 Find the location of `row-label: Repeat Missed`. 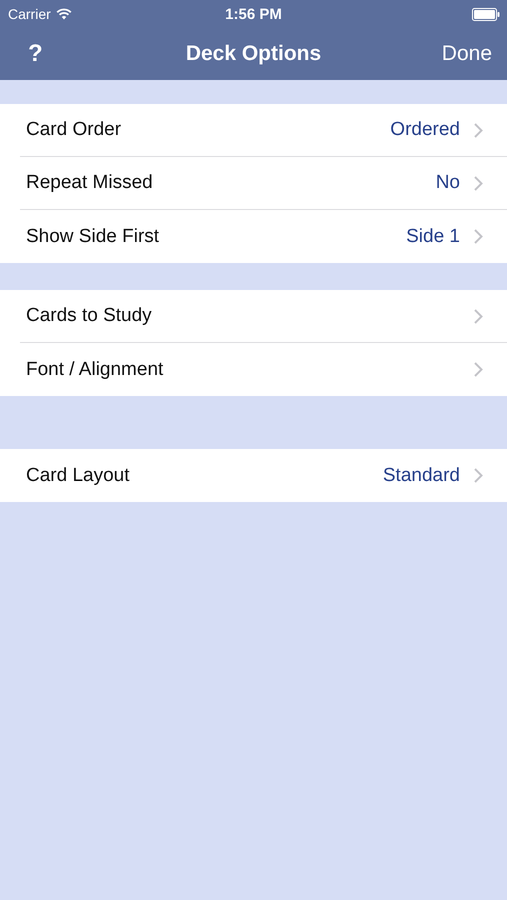

row-label: Repeat Missed is located at coordinates (90, 183).